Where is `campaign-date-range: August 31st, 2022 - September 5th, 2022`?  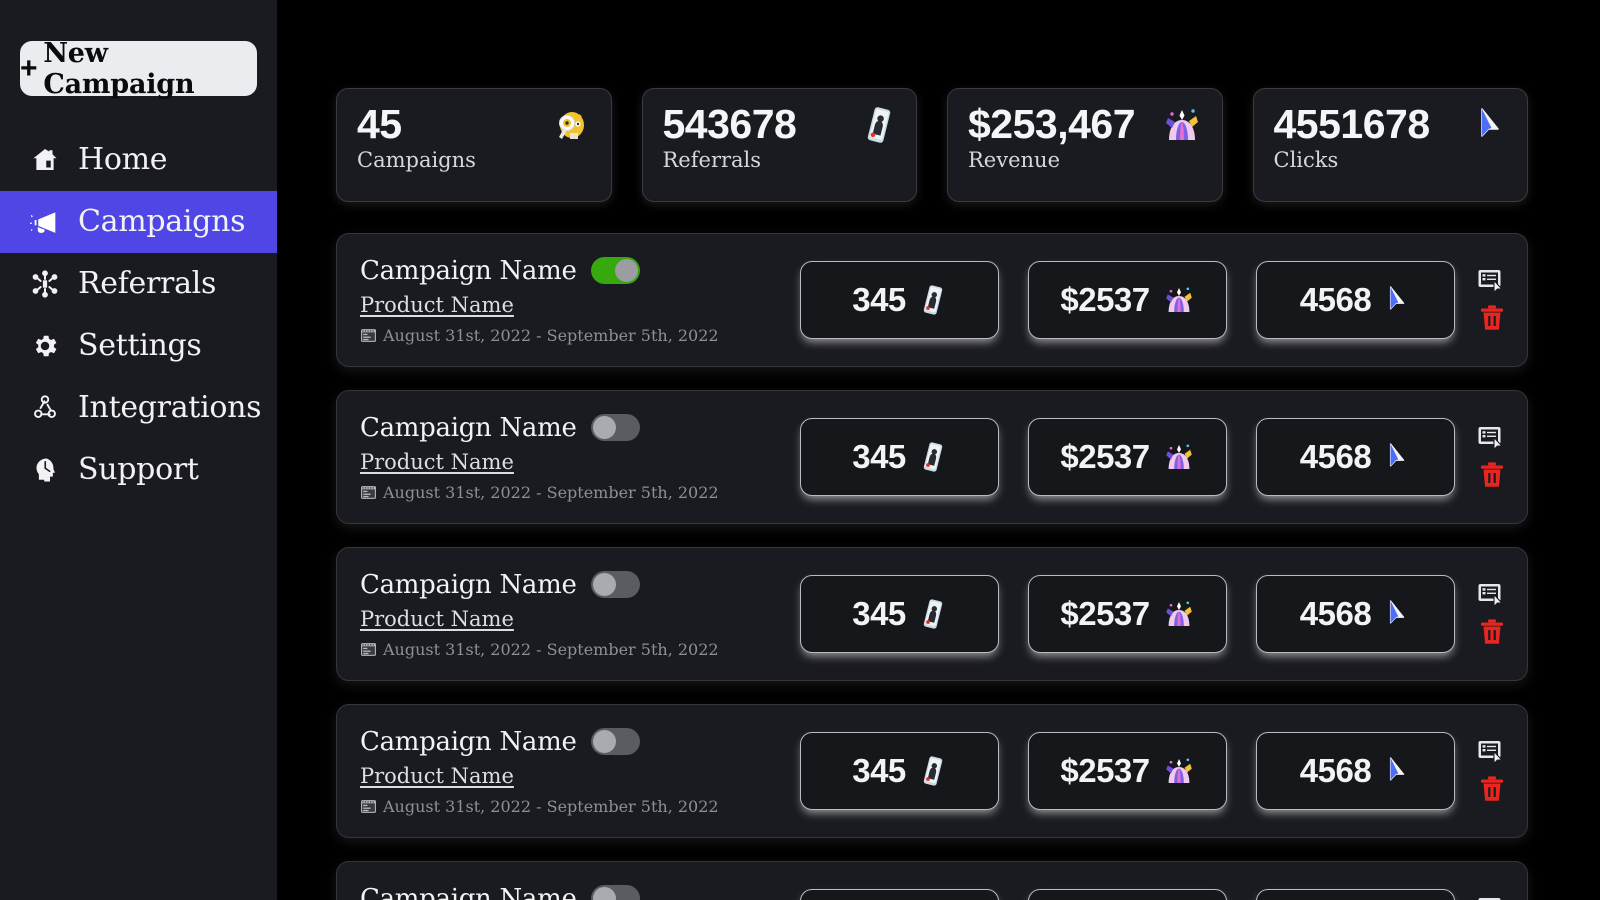 campaign-date-range: August 31st, 2022 - September 5th, 2022 is located at coordinates (580, 492).